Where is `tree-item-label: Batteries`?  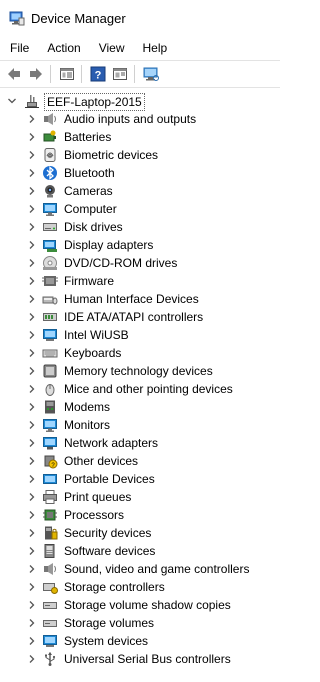
tree-item-label: Batteries is located at coordinates (87, 137).